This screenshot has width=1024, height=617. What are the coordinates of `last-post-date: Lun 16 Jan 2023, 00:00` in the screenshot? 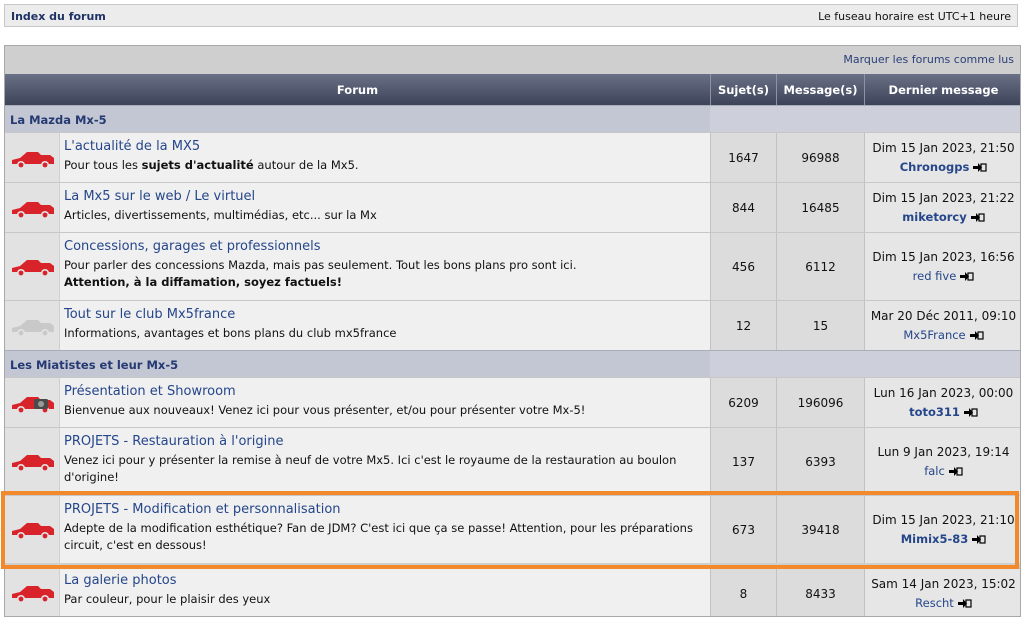 It's located at (943, 393).